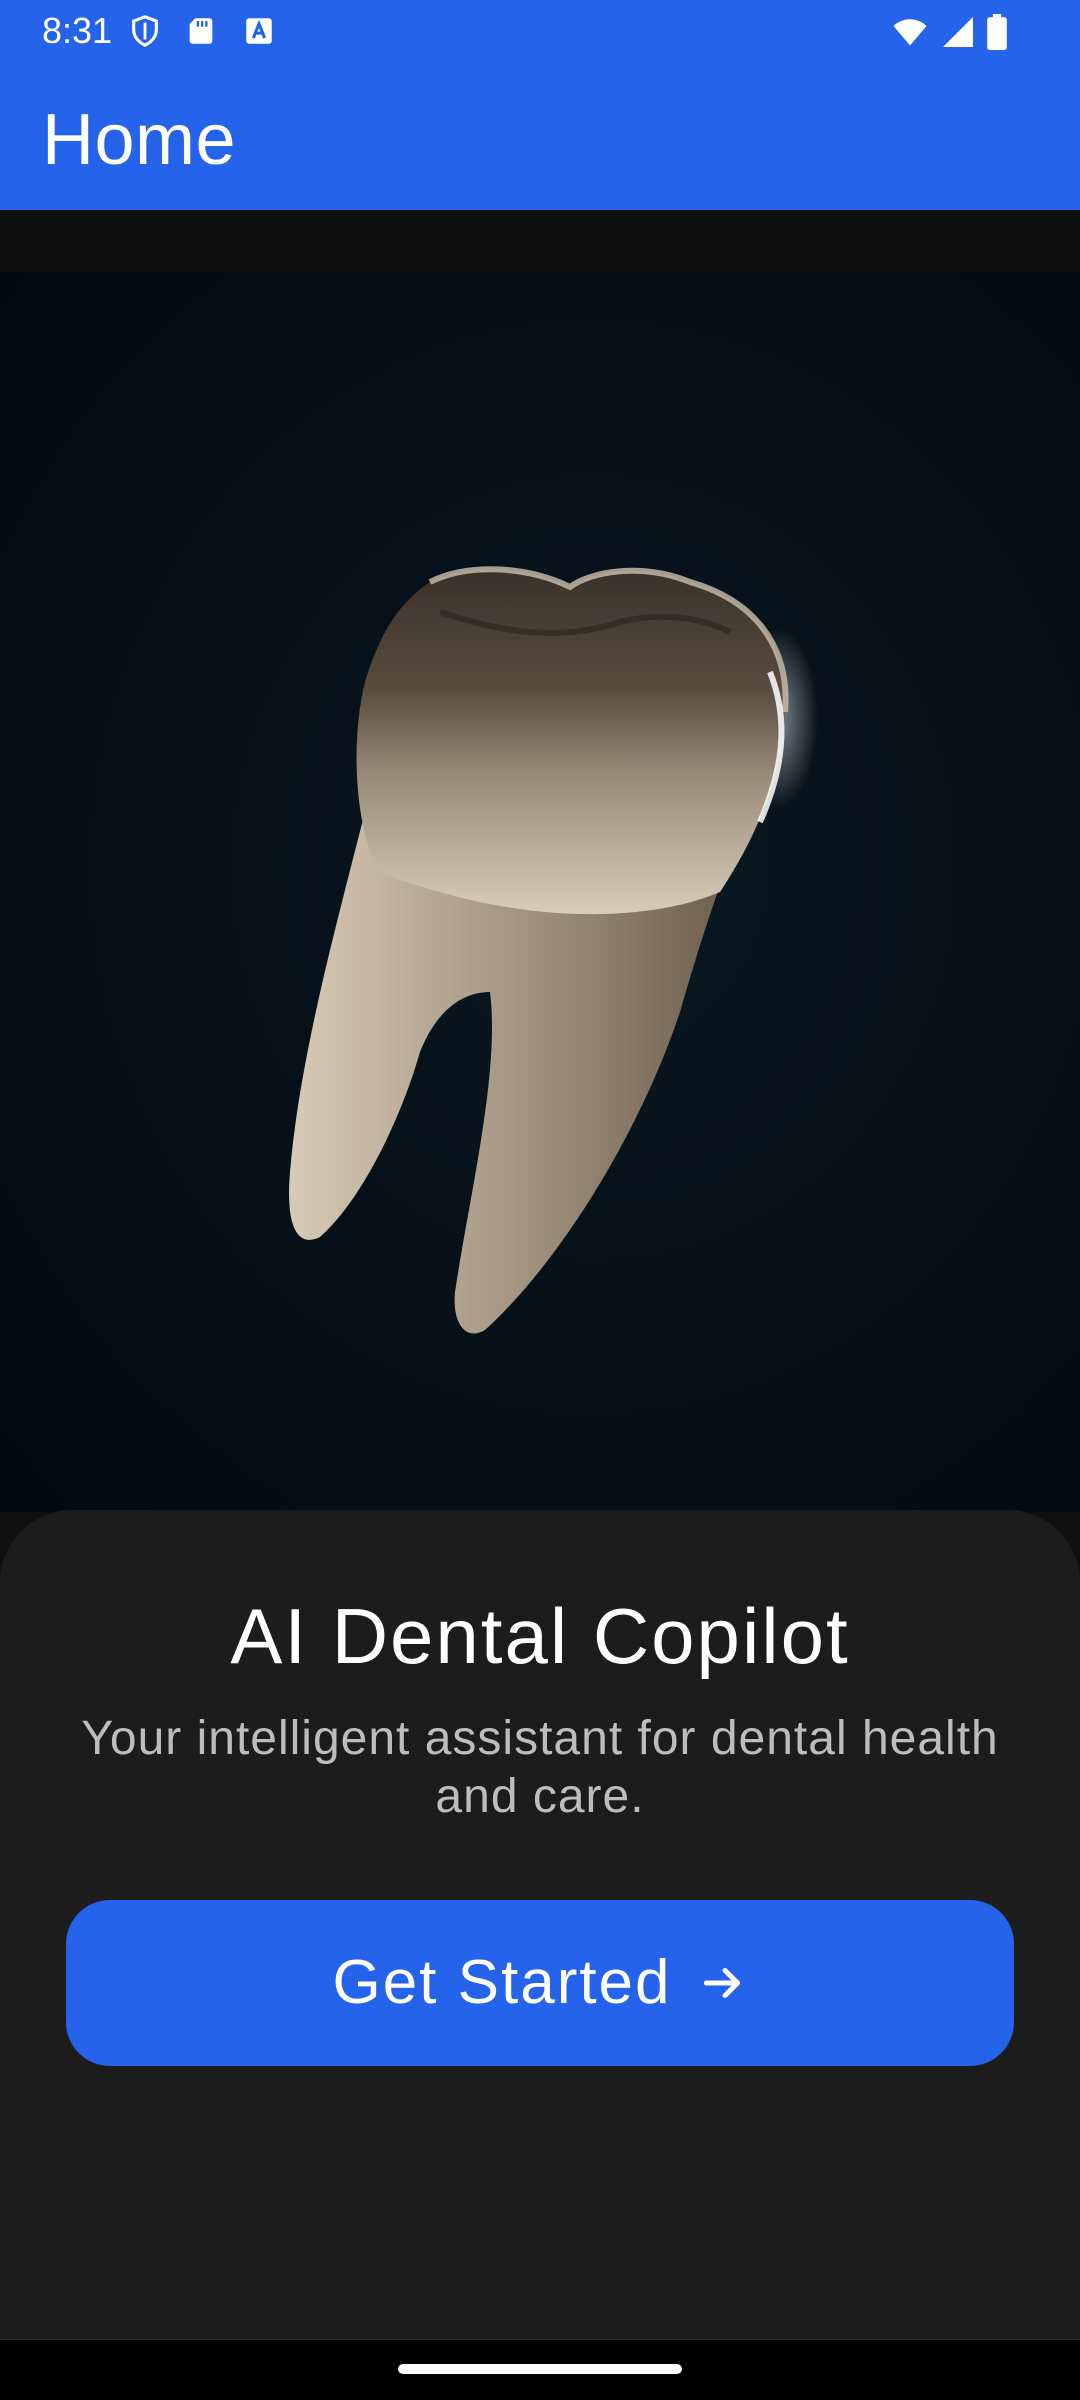 Image resolution: width=1080 pixels, height=2400 pixels. Describe the element at coordinates (540, 1636) in the screenshot. I see `app-name-heading: AI Dental Copilot` at that location.